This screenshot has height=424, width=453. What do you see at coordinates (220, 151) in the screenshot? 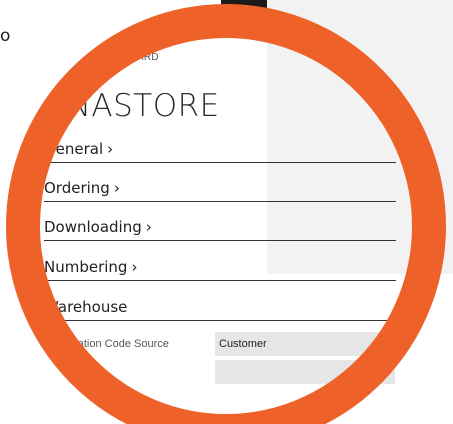
I see `section-general: General ›` at bounding box center [220, 151].